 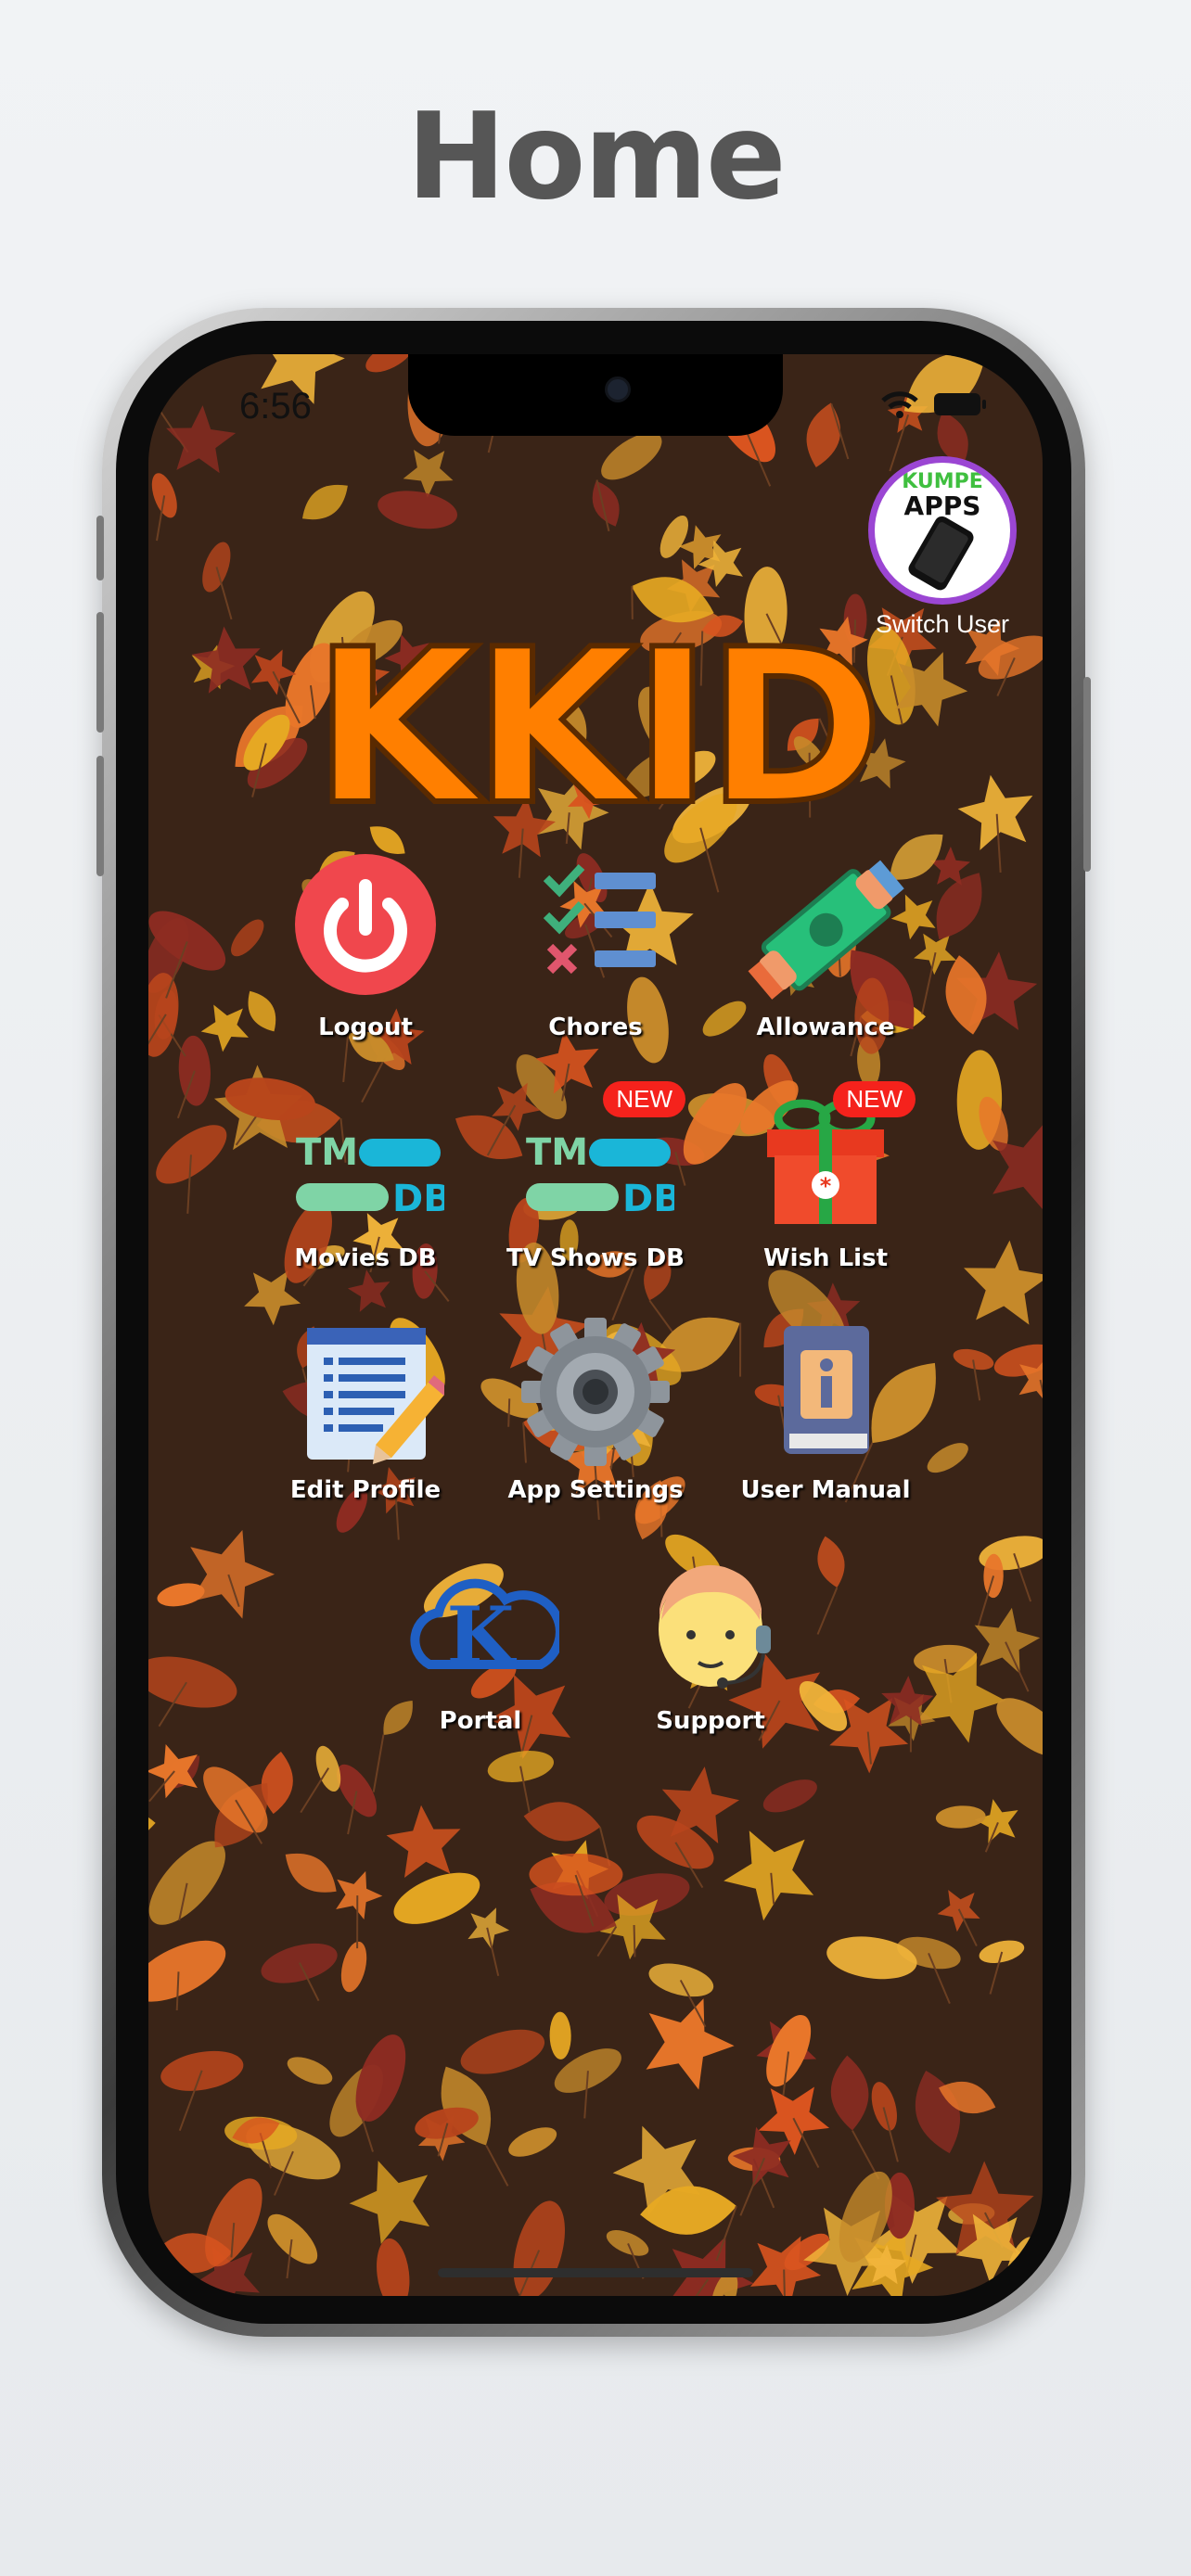 I want to click on tile-label: User Manual, so click(x=825, y=1490).